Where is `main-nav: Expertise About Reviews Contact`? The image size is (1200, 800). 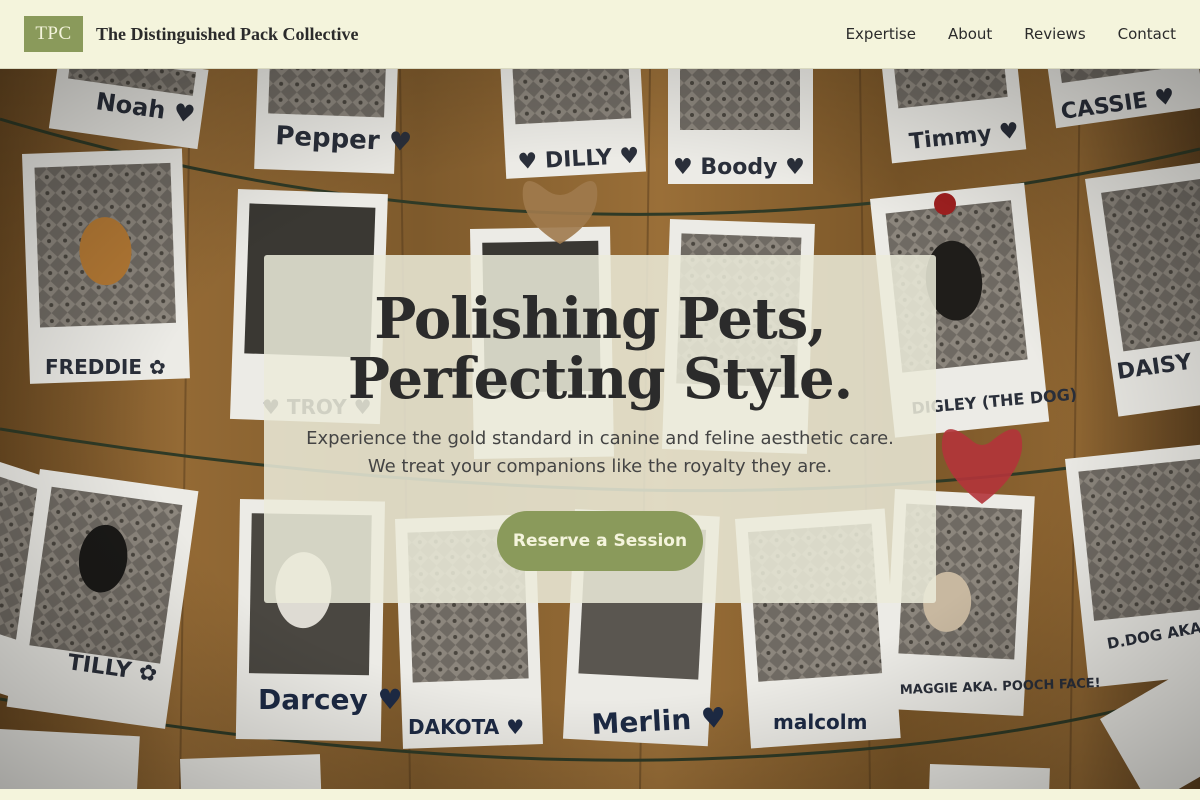 main-nav: Expertise About Reviews Contact is located at coordinates (995, 34).